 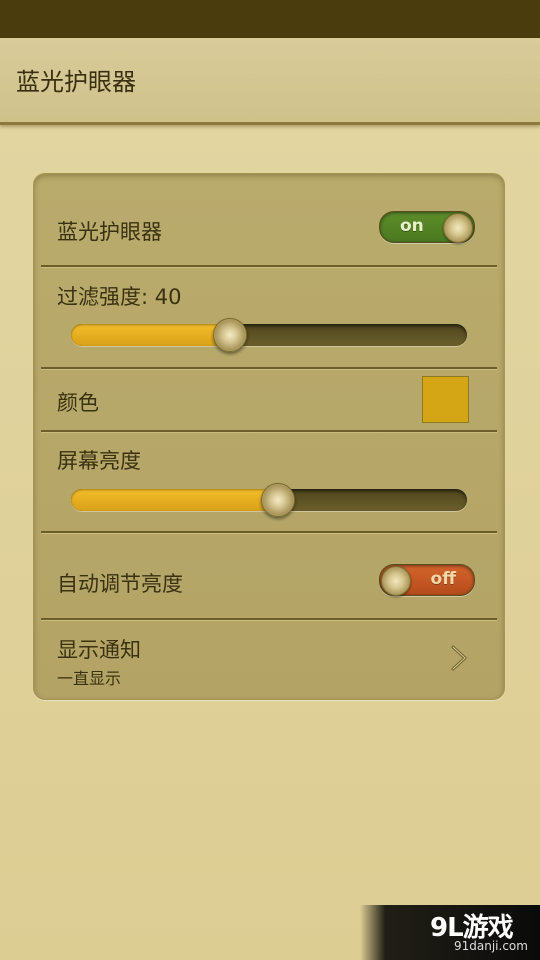 What do you see at coordinates (427, 227) in the screenshot?
I see `eye-protection-toggle: on` at bounding box center [427, 227].